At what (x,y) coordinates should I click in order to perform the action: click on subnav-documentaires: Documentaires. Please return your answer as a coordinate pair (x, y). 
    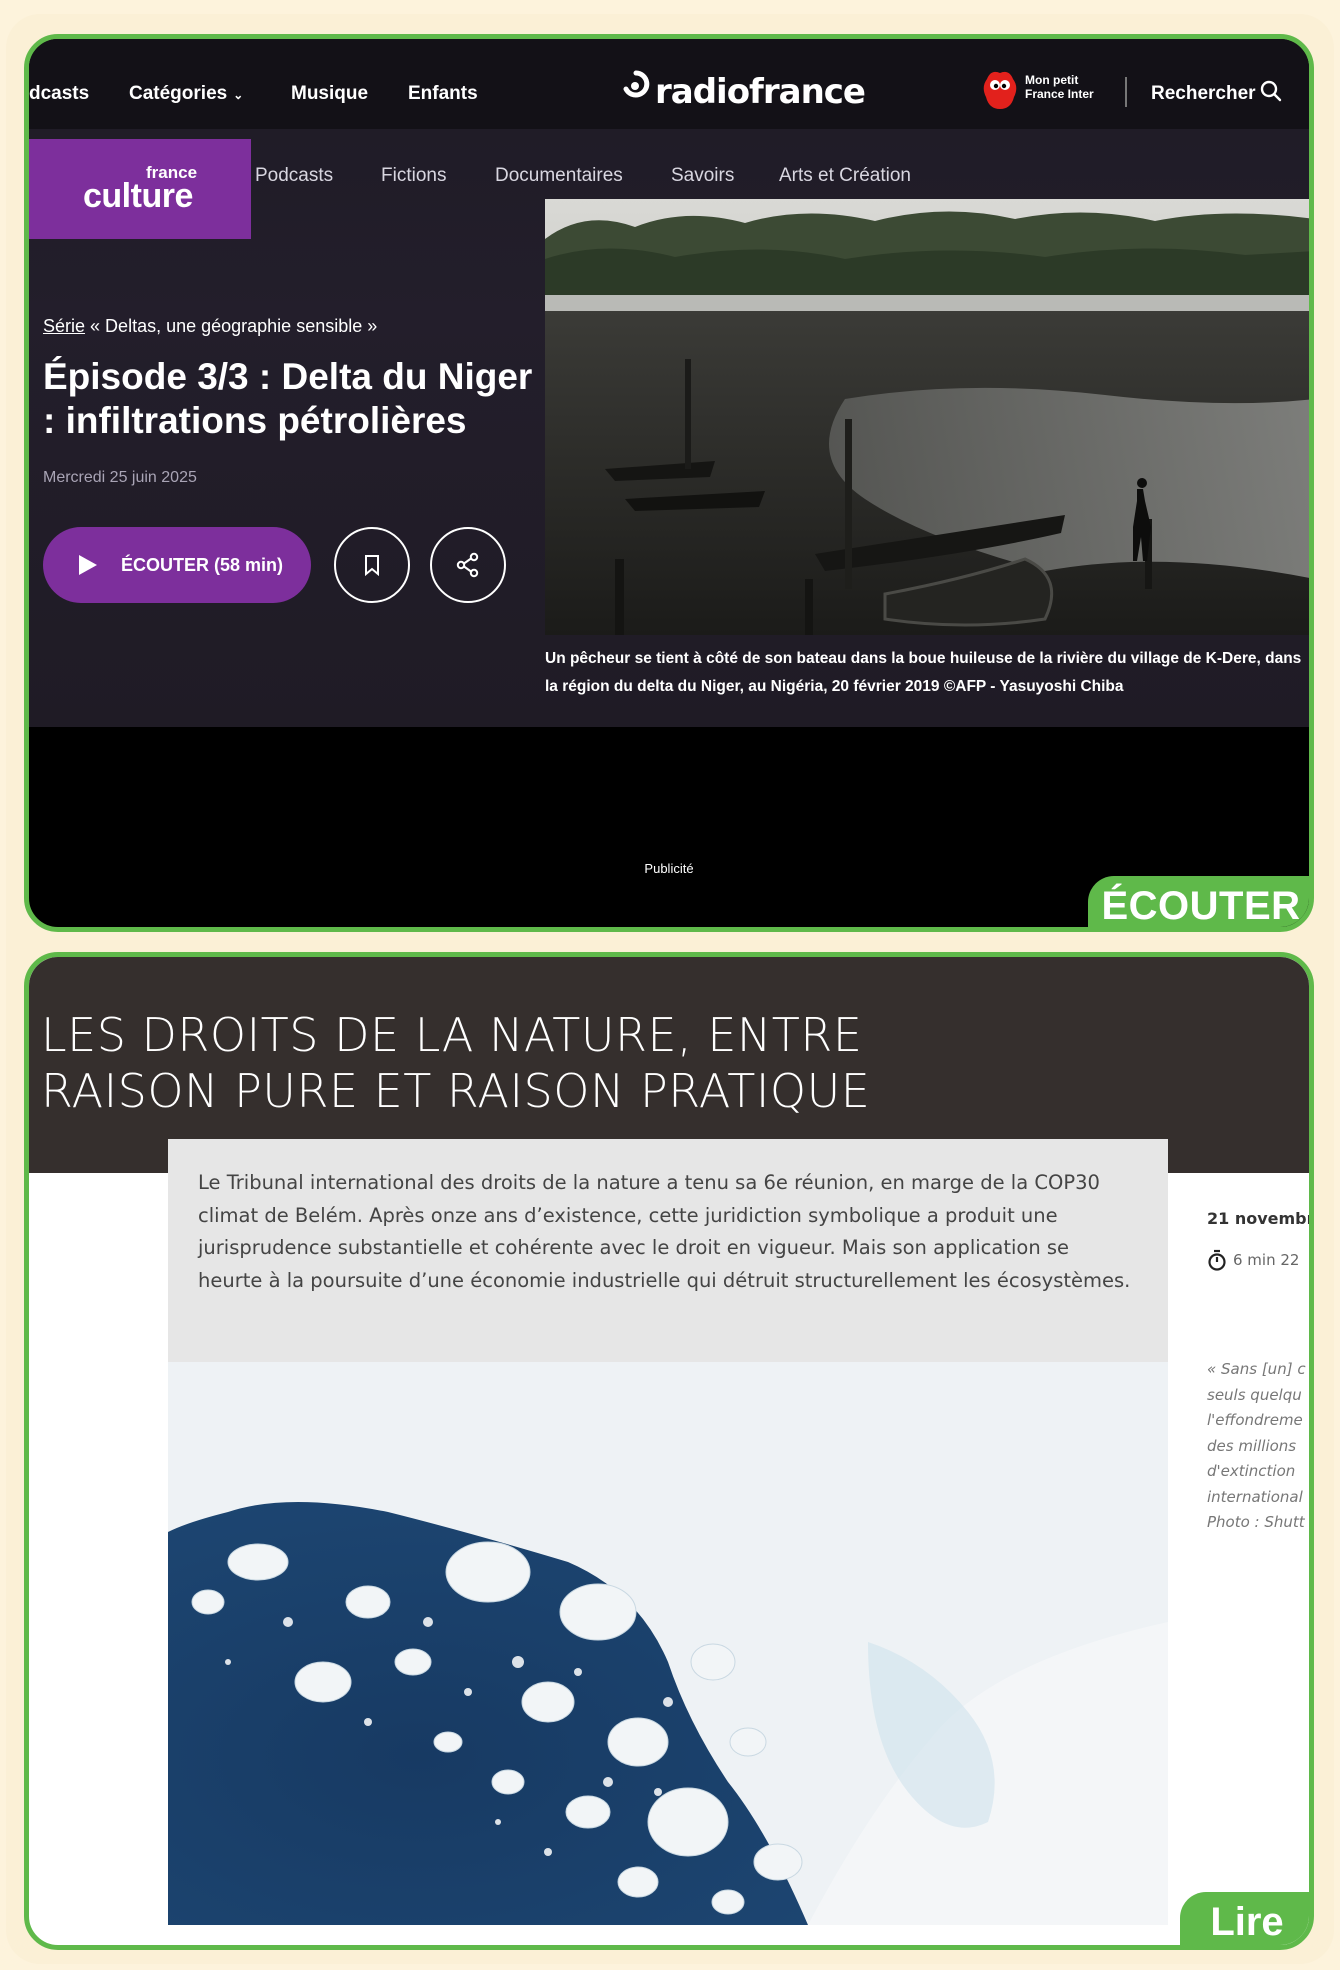
    Looking at the image, I should click on (559, 176).